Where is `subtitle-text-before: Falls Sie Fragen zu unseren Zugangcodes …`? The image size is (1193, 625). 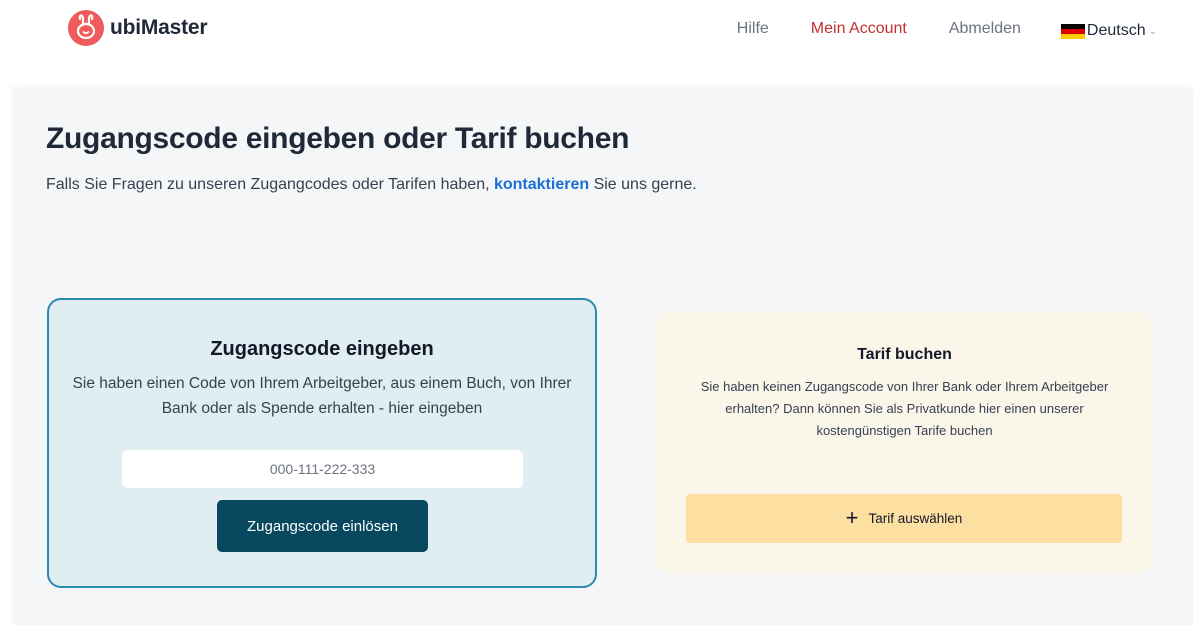 subtitle-text-before: Falls Sie Fragen zu unseren Zugangcodes … is located at coordinates (270, 184).